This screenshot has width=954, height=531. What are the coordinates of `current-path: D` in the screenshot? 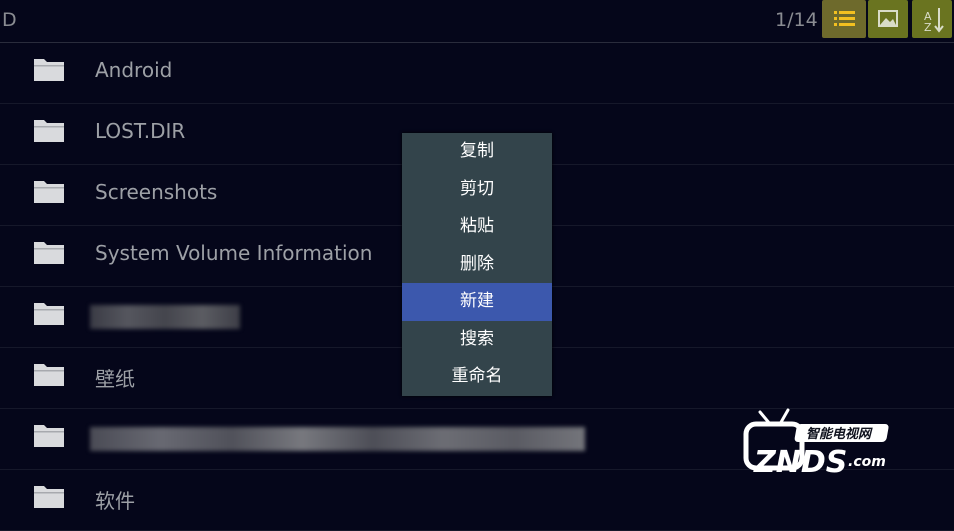 It's located at (9, 20).